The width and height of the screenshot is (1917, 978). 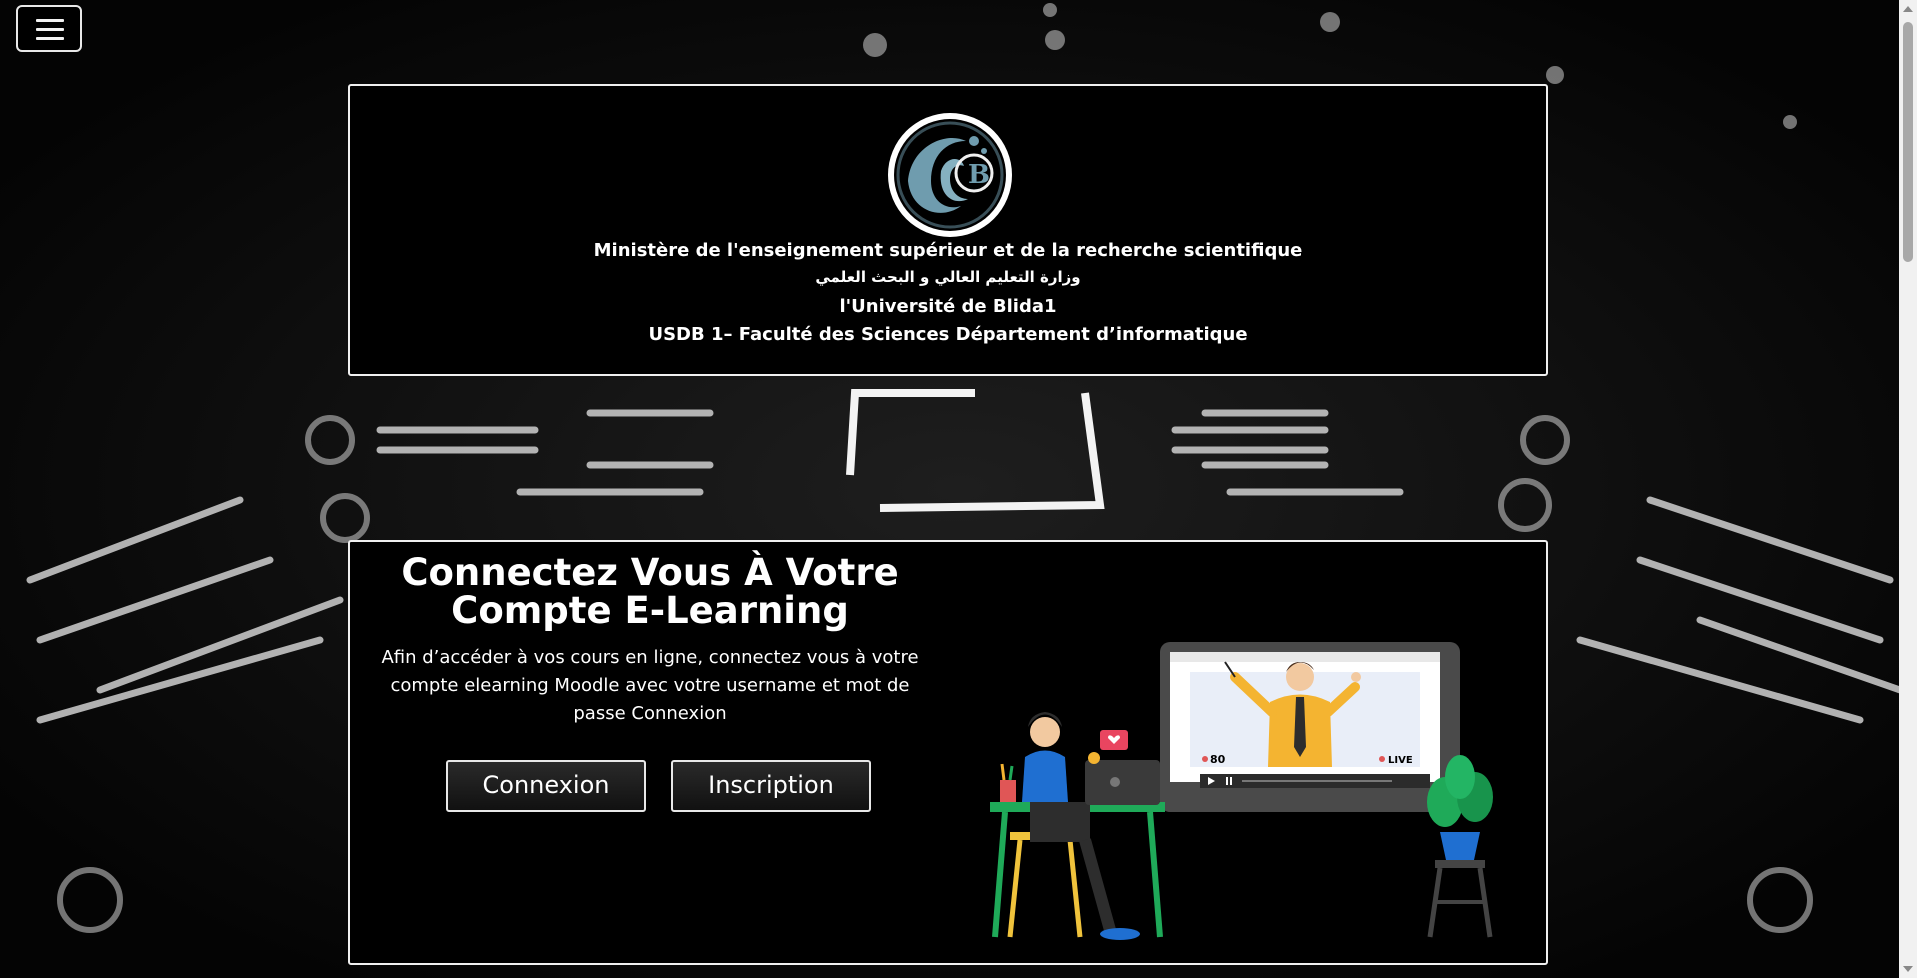 What do you see at coordinates (546, 786) in the screenshot?
I see `login-button: Connexion` at bounding box center [546, 786].